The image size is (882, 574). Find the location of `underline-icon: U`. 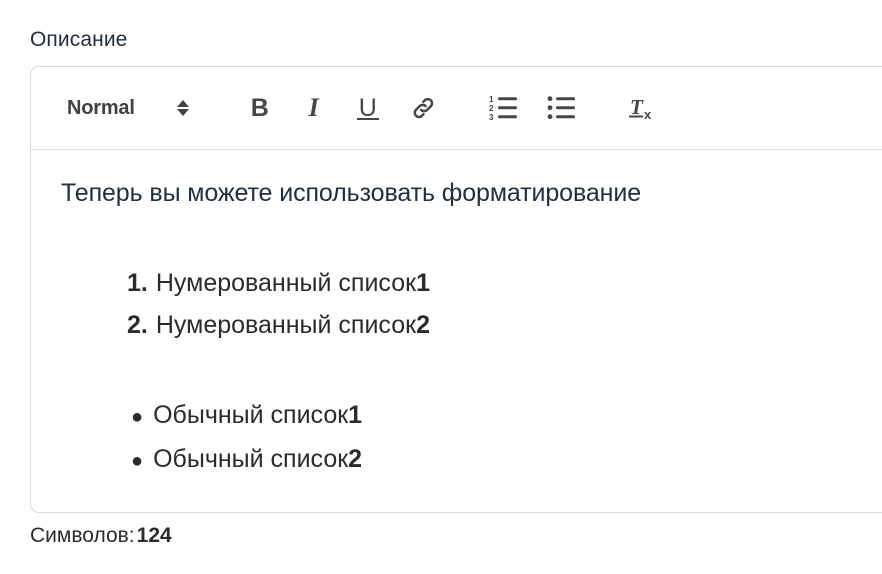

underline-icon: U is located at coordinates (367, 107).